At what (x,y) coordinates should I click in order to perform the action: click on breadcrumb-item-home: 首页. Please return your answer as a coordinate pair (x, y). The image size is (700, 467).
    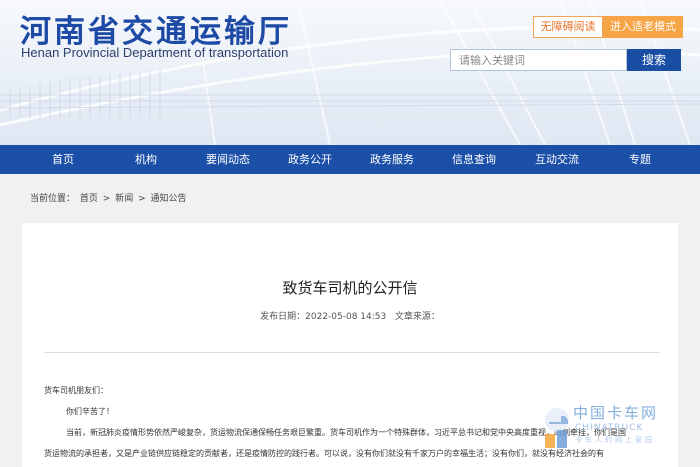
    Looking at the image, I should click on (89, 199).